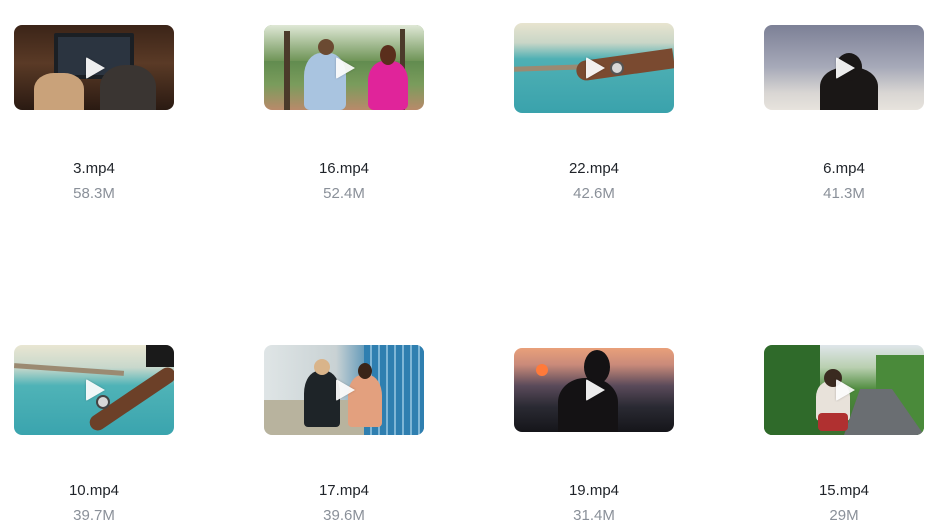  Describe the element at coordinates (344, 117) in the screenshot. I see `video-tile: 16.mp4 52.4M` at that location.